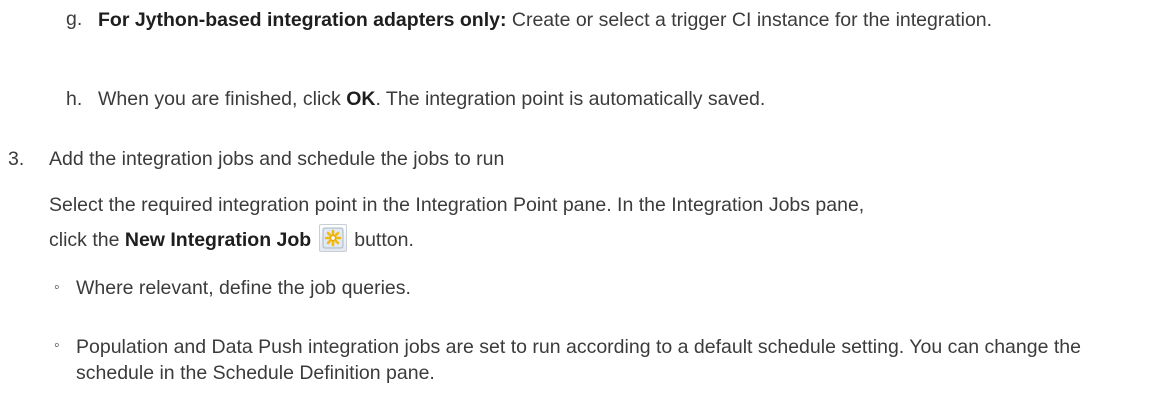  Describe the element at coordinates (218, 240) in the screenshot. I see `new-integration-job-label: New Integration Job` at that location.